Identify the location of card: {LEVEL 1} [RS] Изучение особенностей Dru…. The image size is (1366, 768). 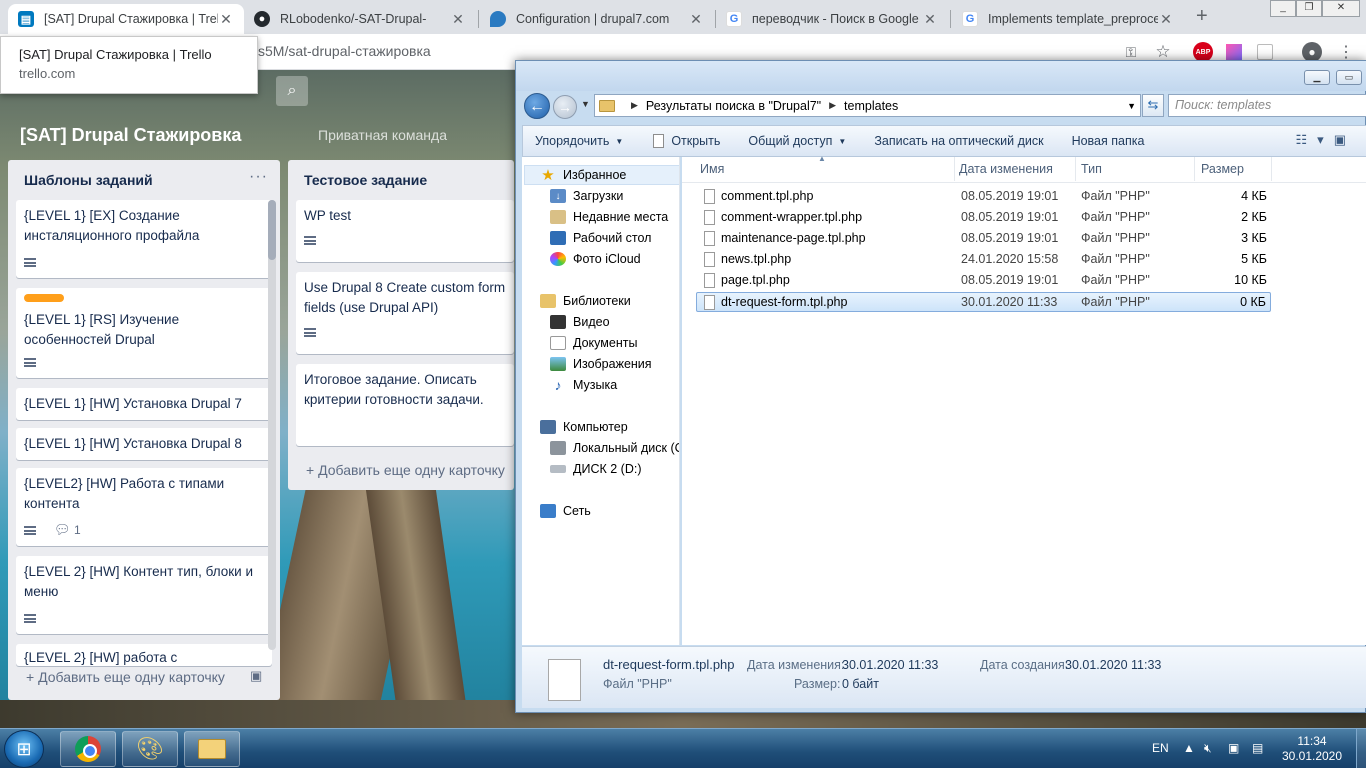
(144, 333).